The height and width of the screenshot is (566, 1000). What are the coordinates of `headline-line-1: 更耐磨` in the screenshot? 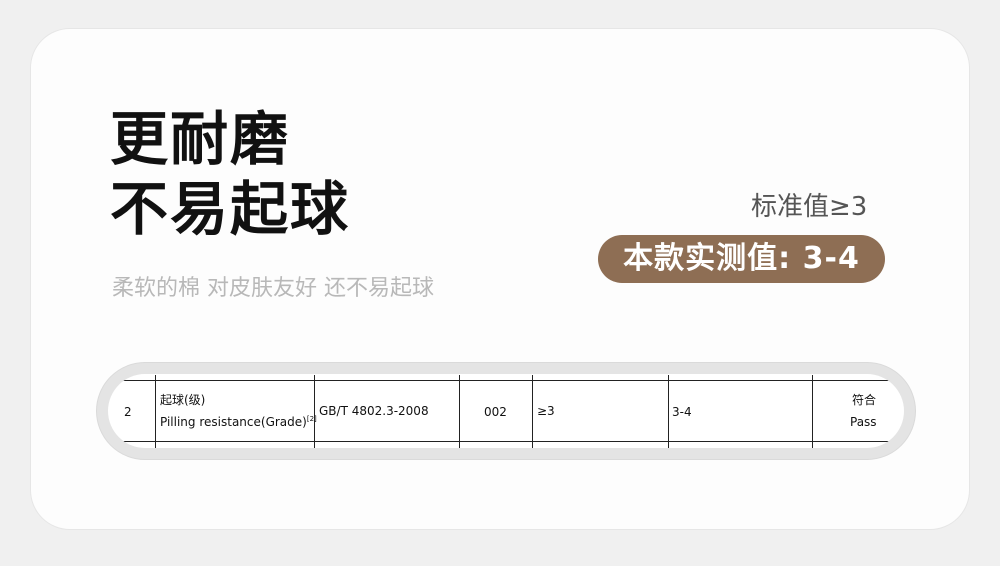 It's located at (200, 139).